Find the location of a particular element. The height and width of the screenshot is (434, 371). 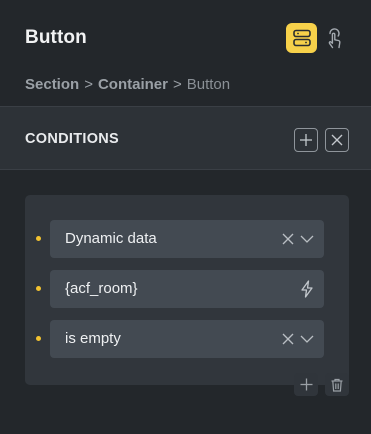

breadcrumb-item-container: Container is located at coordinates (133, 84).